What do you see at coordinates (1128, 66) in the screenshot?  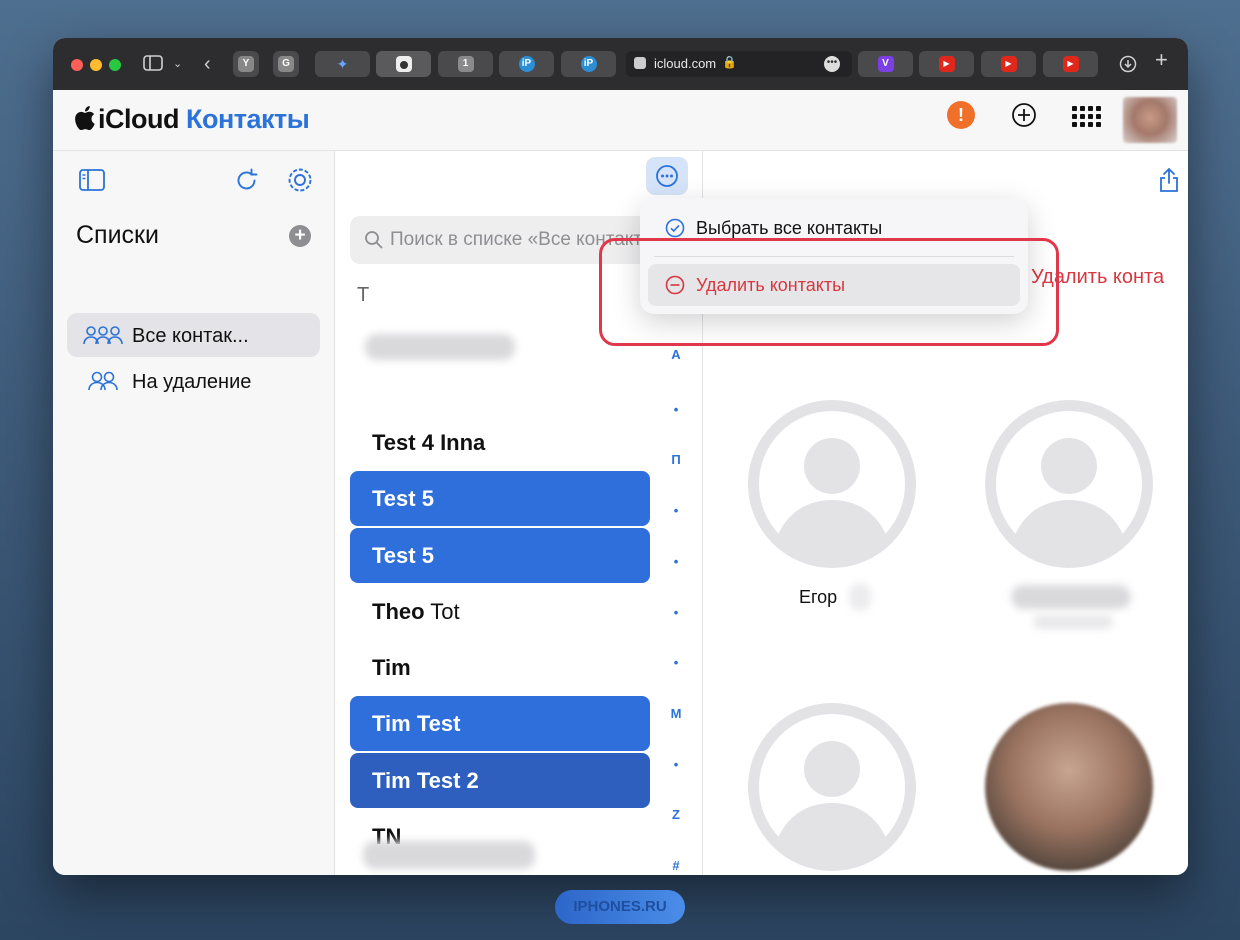 I see `download-icon` at bounding box center [1128, 66].